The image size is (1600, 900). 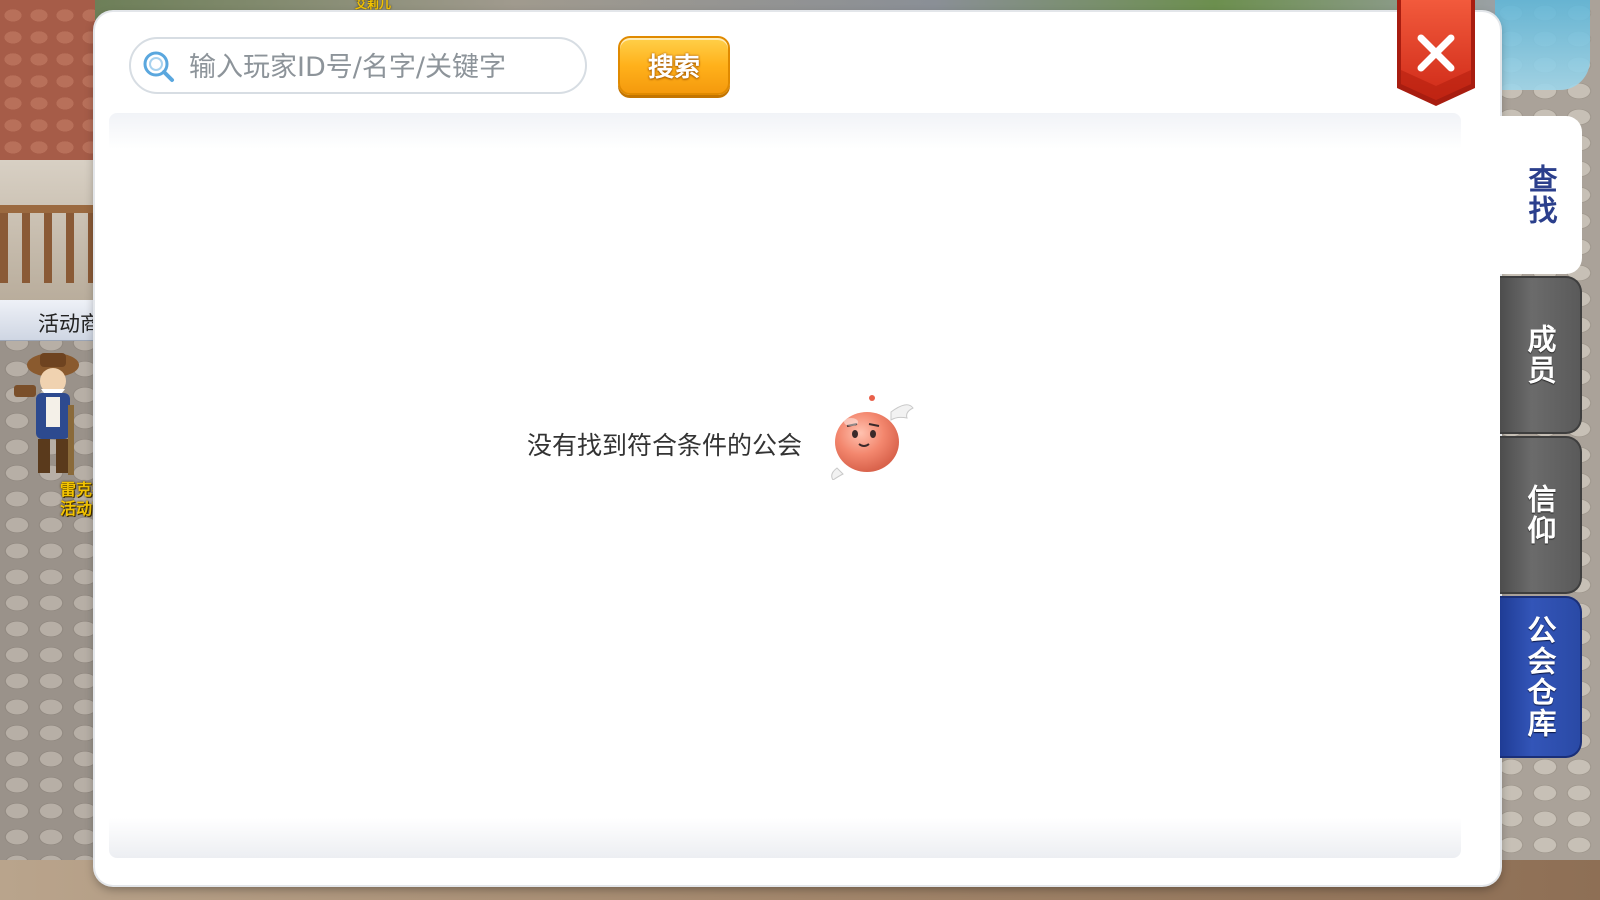 I want to click on tab-search: 查找, so click(x=1541, y=195).